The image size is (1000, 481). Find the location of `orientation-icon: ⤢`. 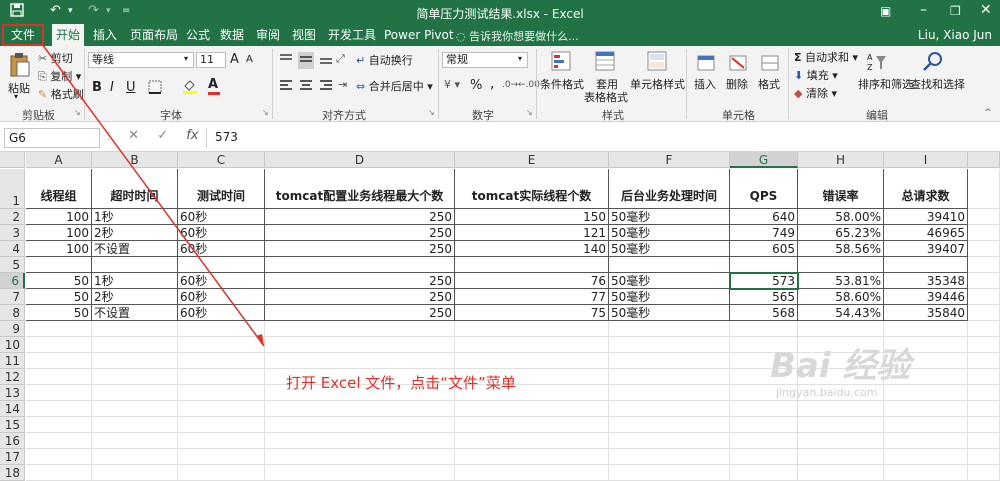

orientation-icon: ⤢ is located at coordinates (340, 59).